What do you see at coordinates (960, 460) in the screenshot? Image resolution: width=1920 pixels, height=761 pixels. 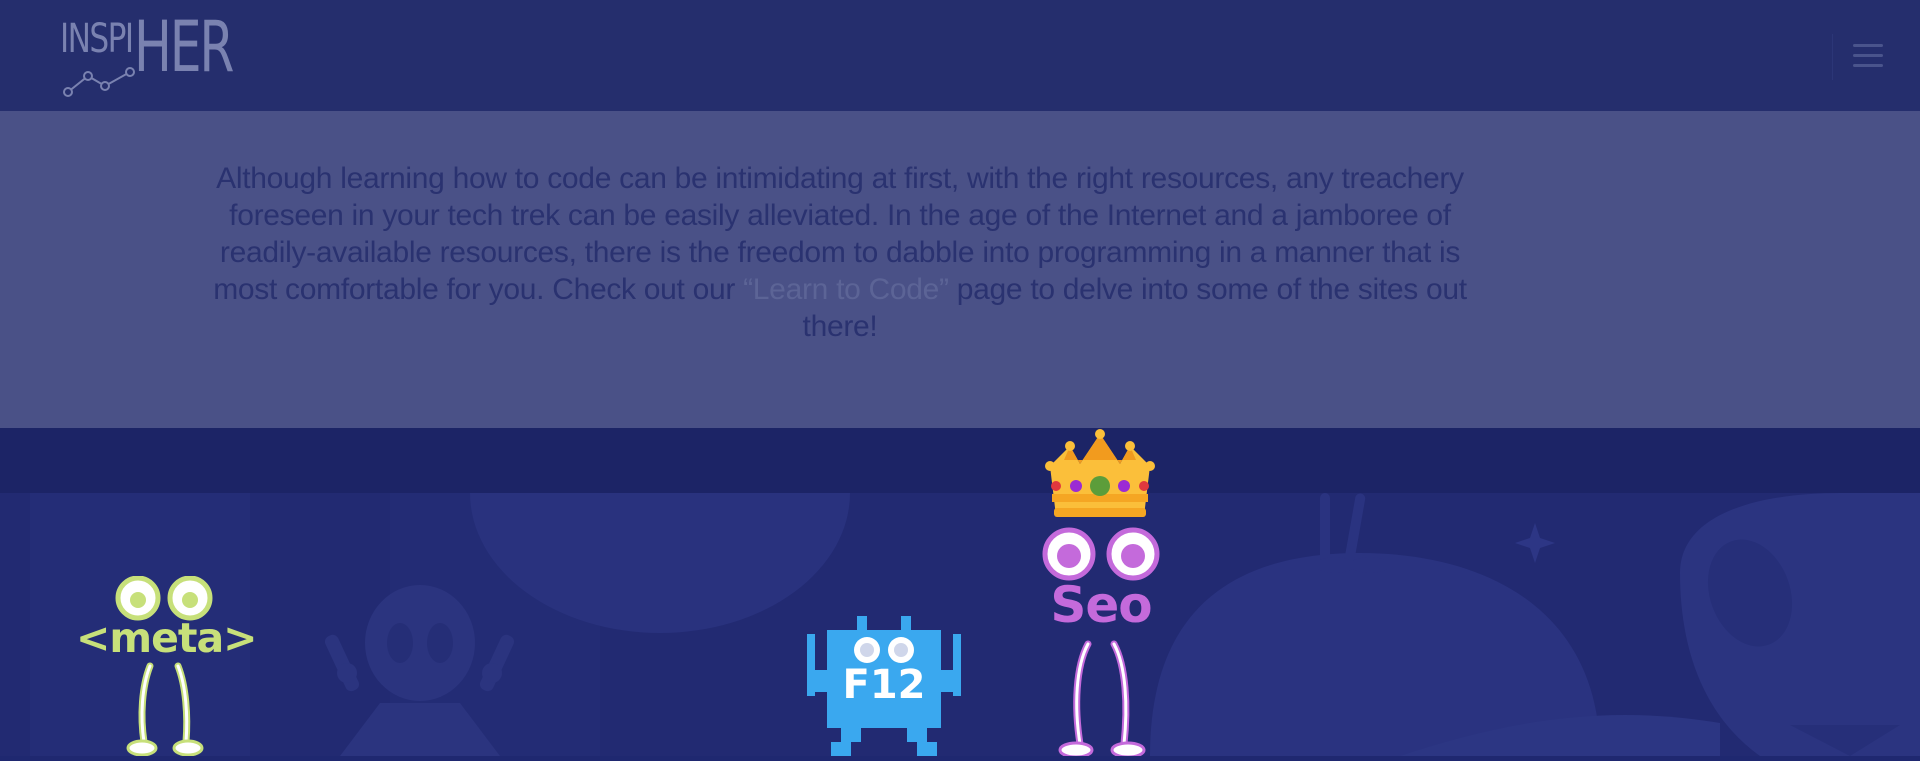 I see `stage-divider` at bounding box center [960, 460].